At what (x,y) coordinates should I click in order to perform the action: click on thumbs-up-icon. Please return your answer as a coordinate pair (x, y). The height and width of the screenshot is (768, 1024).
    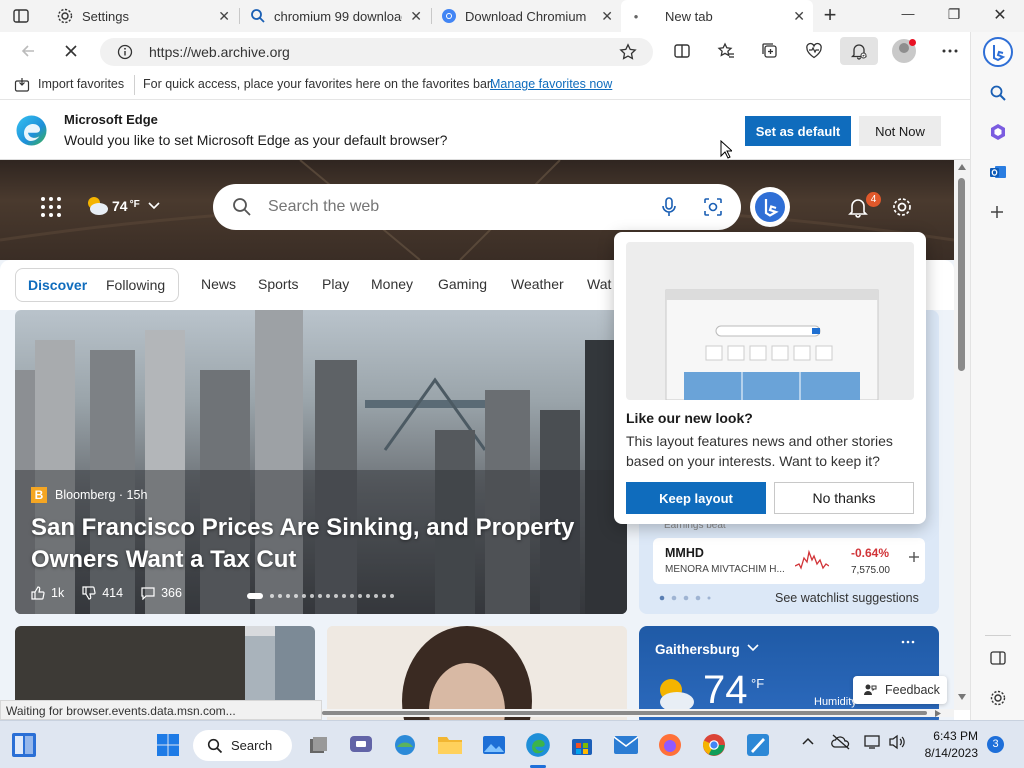
    Looking at the image, I should click on (38, 593).